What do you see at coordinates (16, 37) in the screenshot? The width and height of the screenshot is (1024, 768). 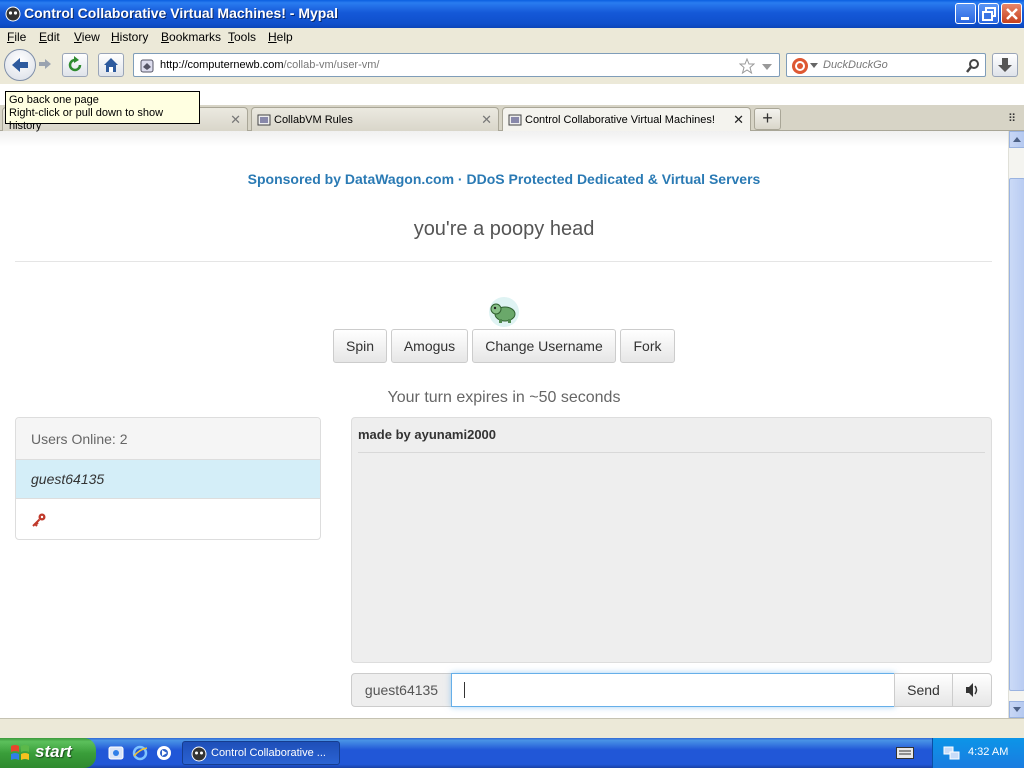 I see `menu-file: File` at bounding box center [16, 37].